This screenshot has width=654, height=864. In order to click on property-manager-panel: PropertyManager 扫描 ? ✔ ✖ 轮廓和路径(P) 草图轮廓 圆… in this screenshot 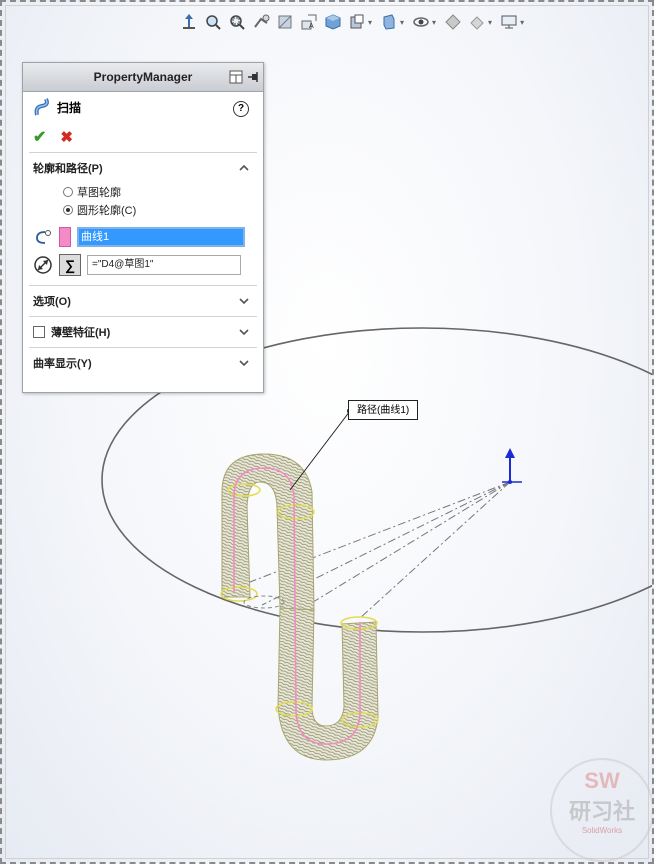, I will do `click(143, 227)`.